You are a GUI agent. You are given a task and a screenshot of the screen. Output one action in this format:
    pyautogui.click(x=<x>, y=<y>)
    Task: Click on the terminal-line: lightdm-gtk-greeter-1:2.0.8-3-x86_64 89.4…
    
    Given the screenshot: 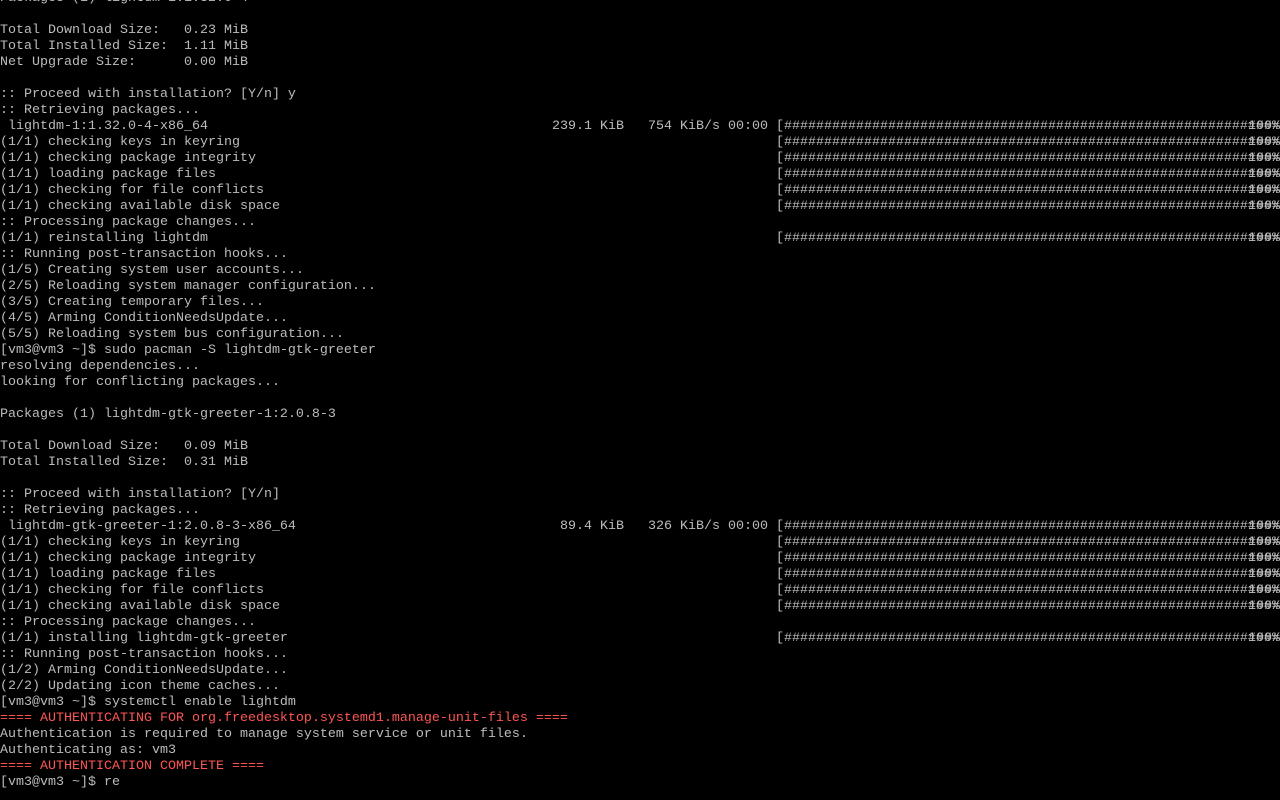 What is the action you would take?
    pyautogui.click(x=640, y=527)
    